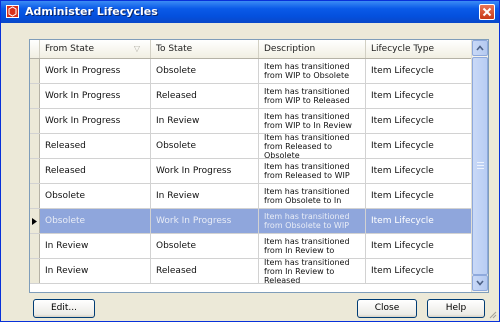  I want to click on vertical-scrollbar, so click(479, 166).